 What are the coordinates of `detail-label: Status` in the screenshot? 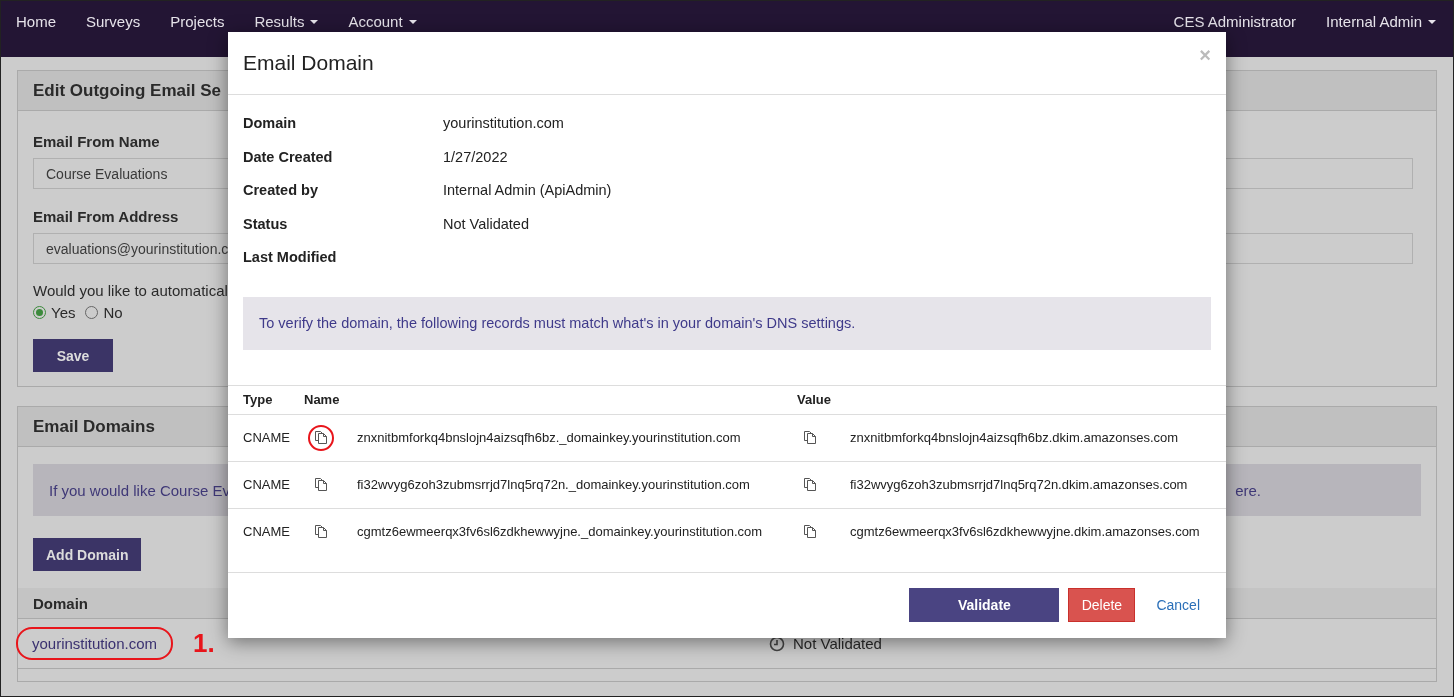 It's located at (266, 224).